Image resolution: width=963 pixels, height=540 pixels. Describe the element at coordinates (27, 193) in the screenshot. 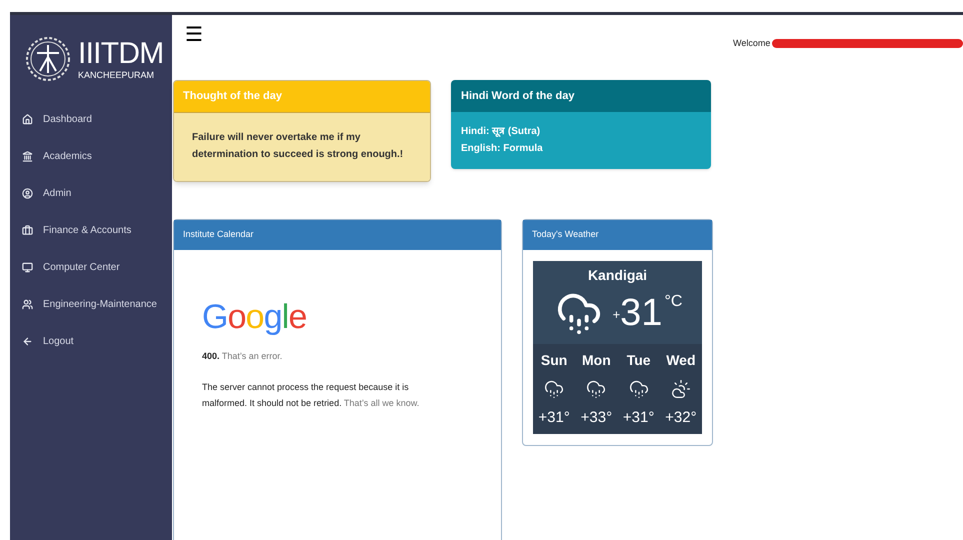

I see `user-icon` at that location.